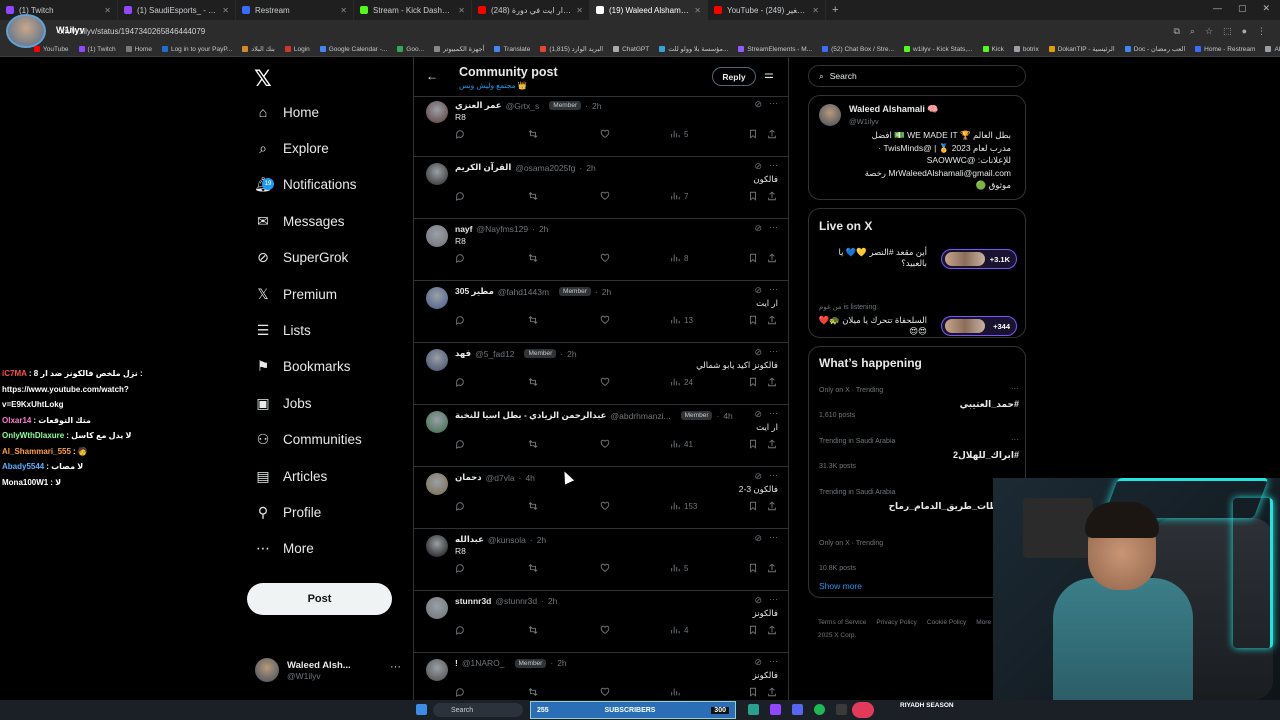 The height and width of the screenshot is (720, 1280). I want to click on nav-item-jobs: ▣ Jobs, so click(283, 403).